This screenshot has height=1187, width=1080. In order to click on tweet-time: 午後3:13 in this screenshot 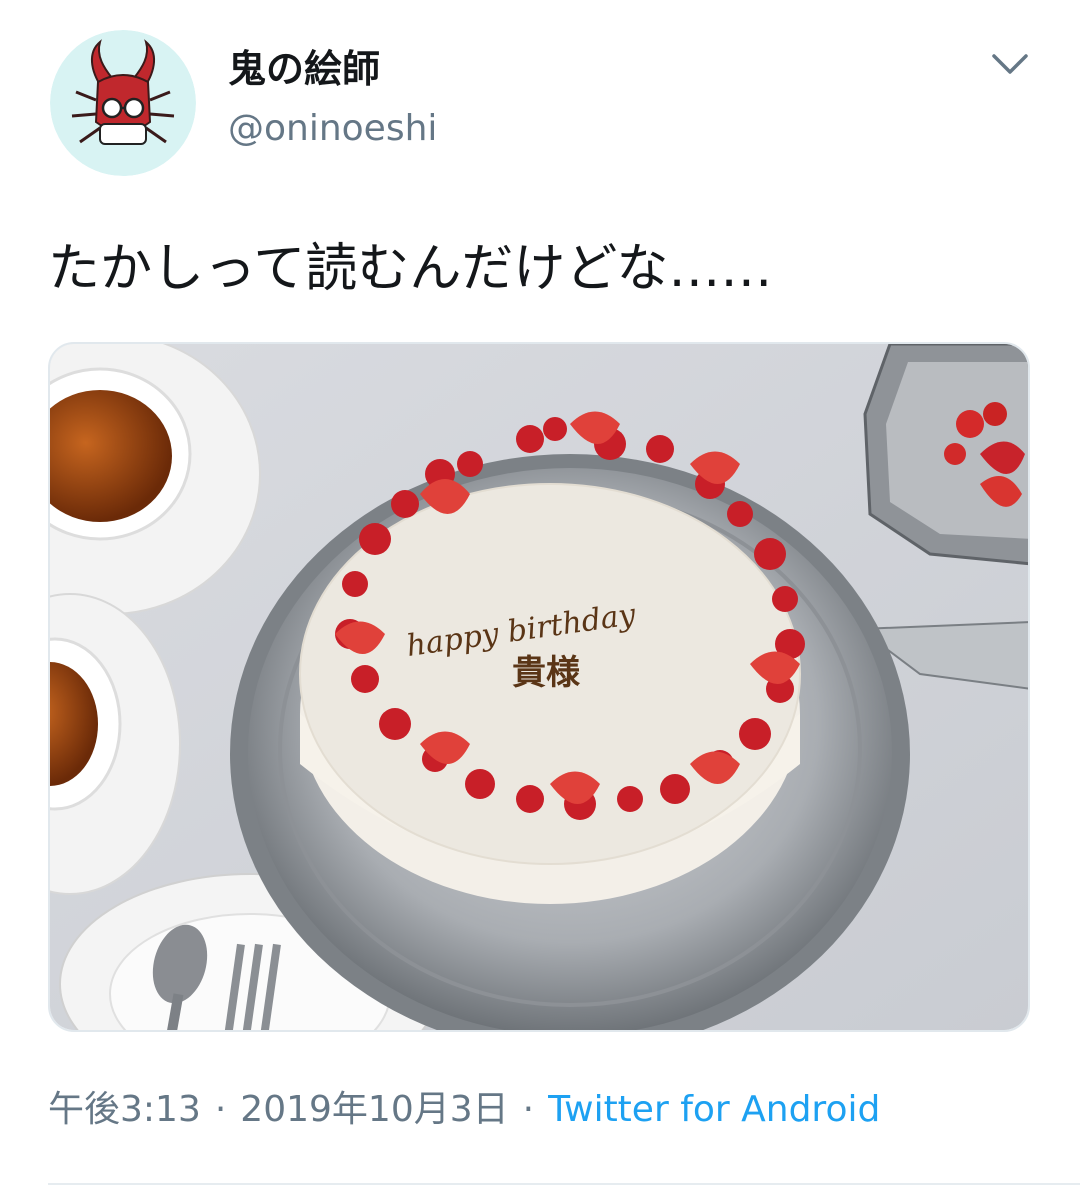, I will do `click(124, 1109)`.